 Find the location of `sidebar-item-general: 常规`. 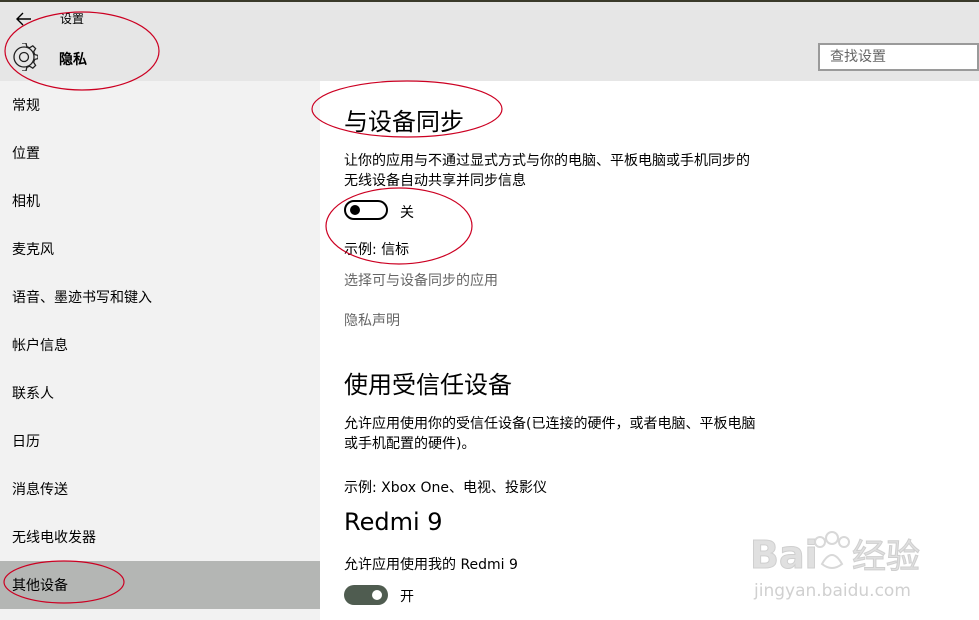

sidebar-item-general: 常规 is located at coordinates (160, 105).